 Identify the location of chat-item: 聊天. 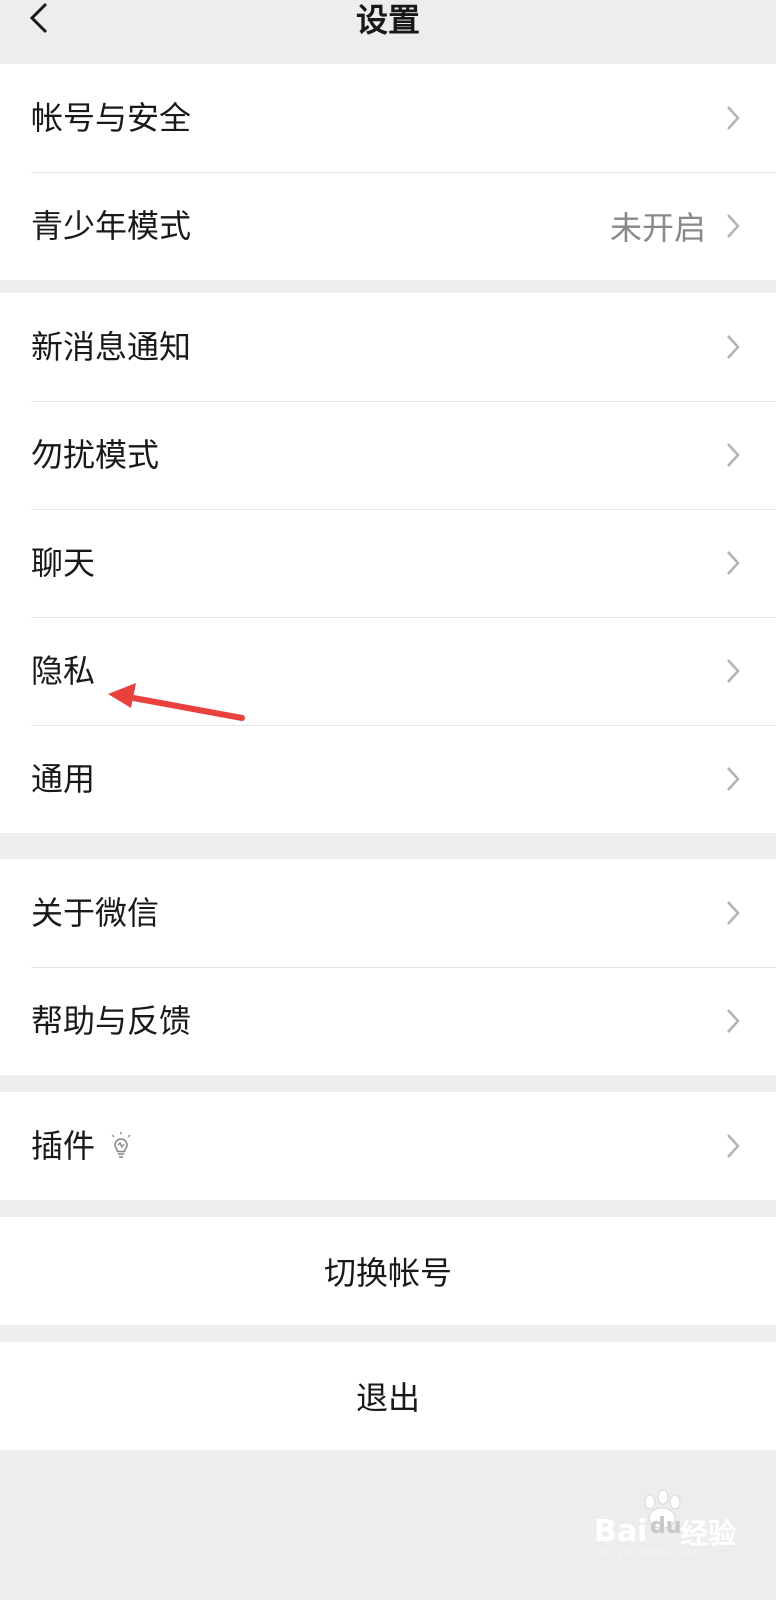
(388, 563).